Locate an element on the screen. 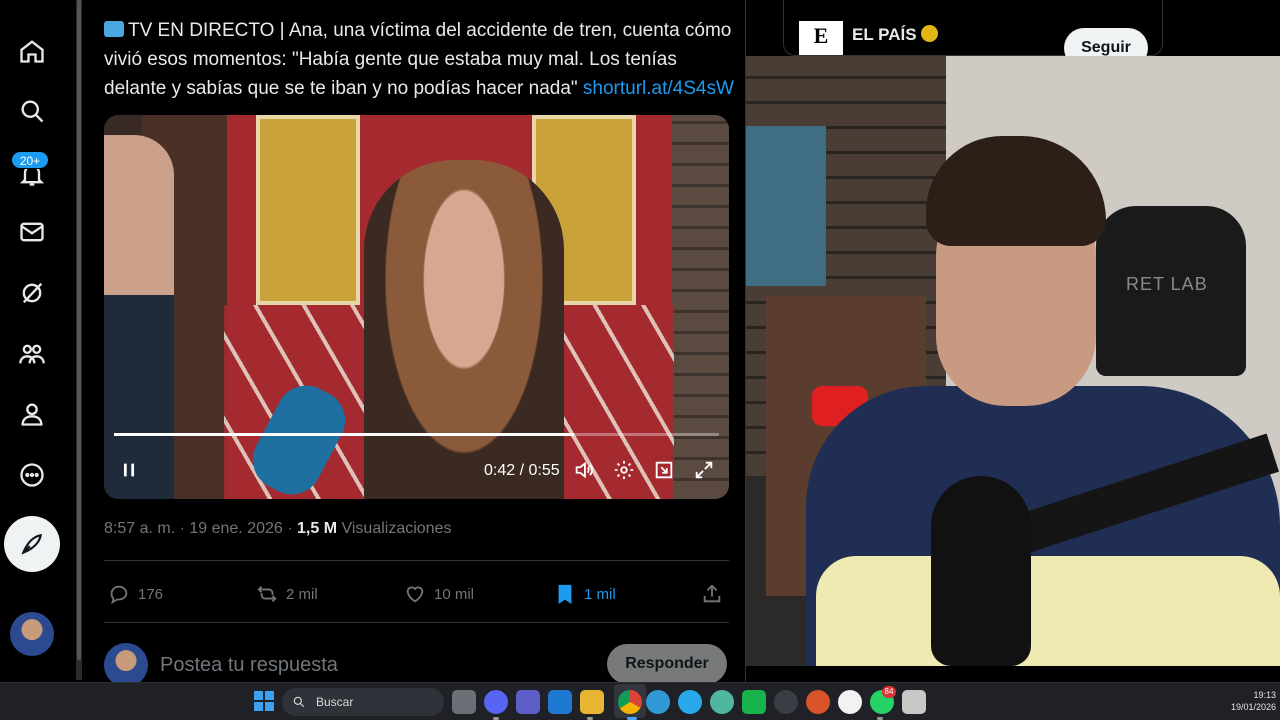  pip-icon is located at coordinates (664, 470).